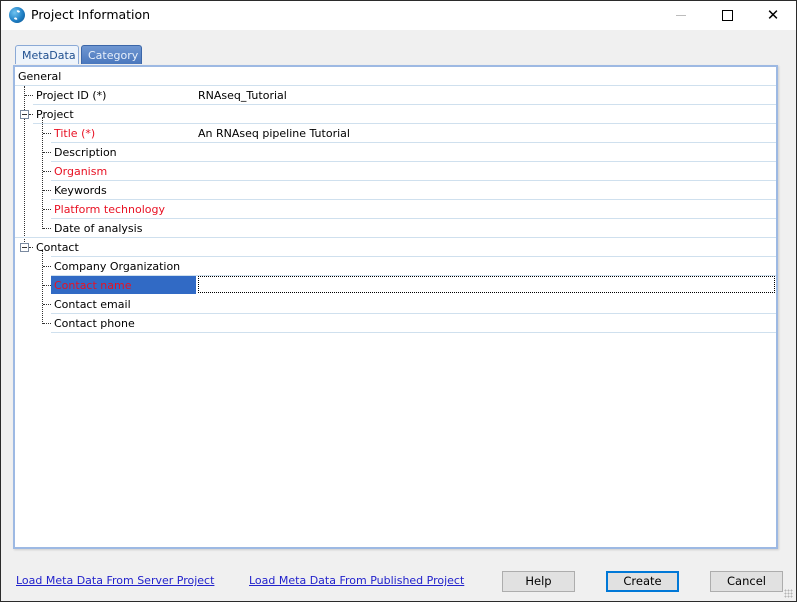  What do you see at coordinates (788, 593) in the screenshot?
I see `resize-grip-icon` at bounding box center [788, 593].